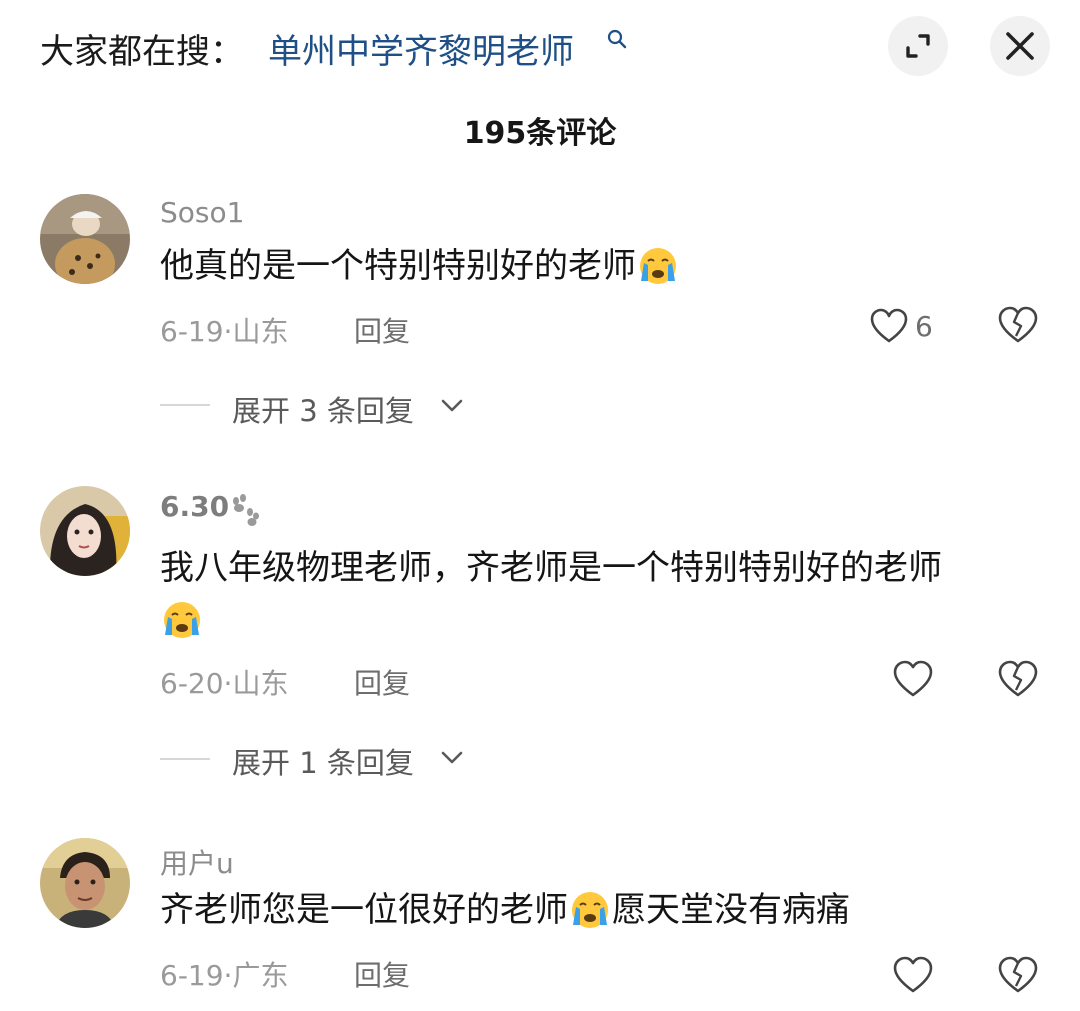 The image size is (1080, 1011). What do you see at coordinates (540, 133) in the screenshot?
I see `comment-count: 195条评论` at bounding box center [540, 133].